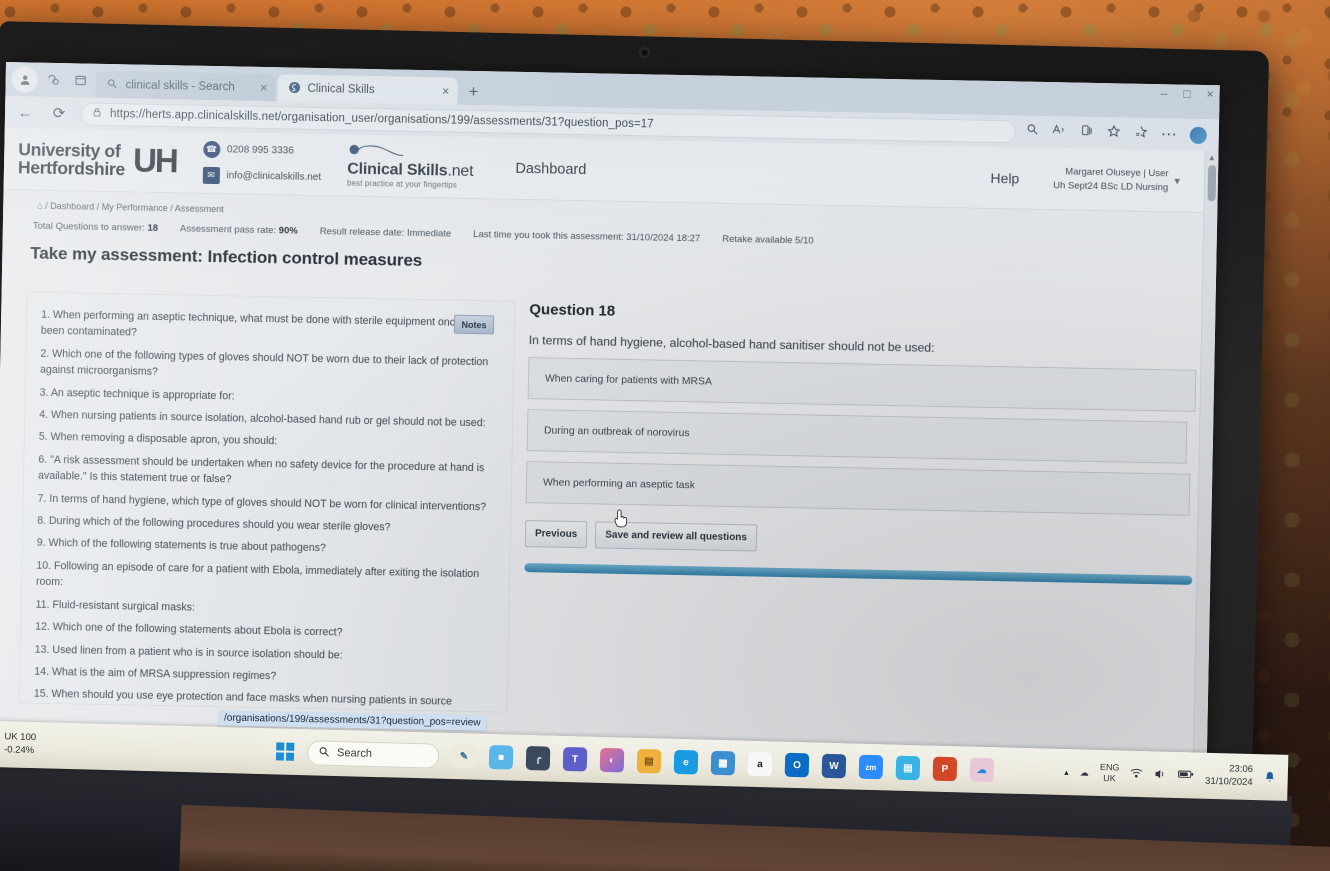 The height and width of the screenshot is (871, 1330). What do you see at coordinates (274, 177) in the screenshot?
I see `email-address: info@clinicalskills.net` at bounding box center [274, 177].